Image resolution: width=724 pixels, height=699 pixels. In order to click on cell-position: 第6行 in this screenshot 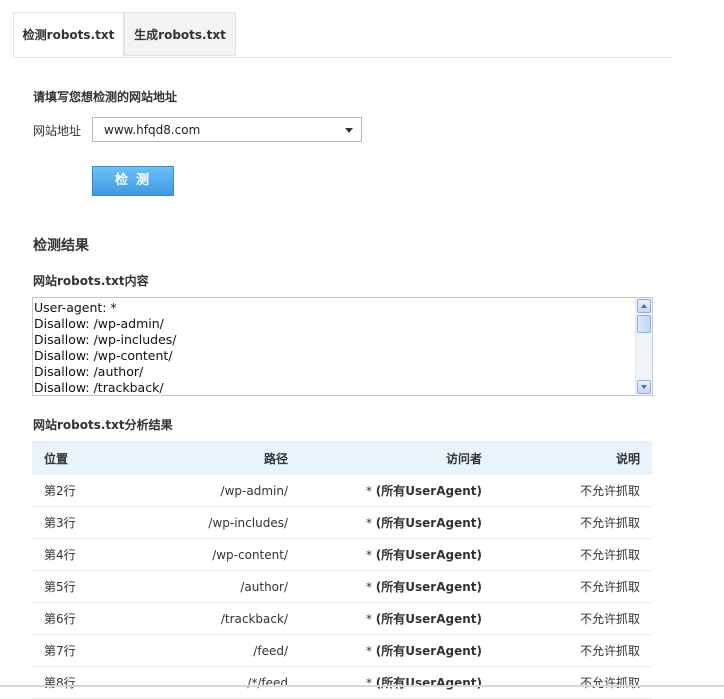, I will do `click(74, 618)`.